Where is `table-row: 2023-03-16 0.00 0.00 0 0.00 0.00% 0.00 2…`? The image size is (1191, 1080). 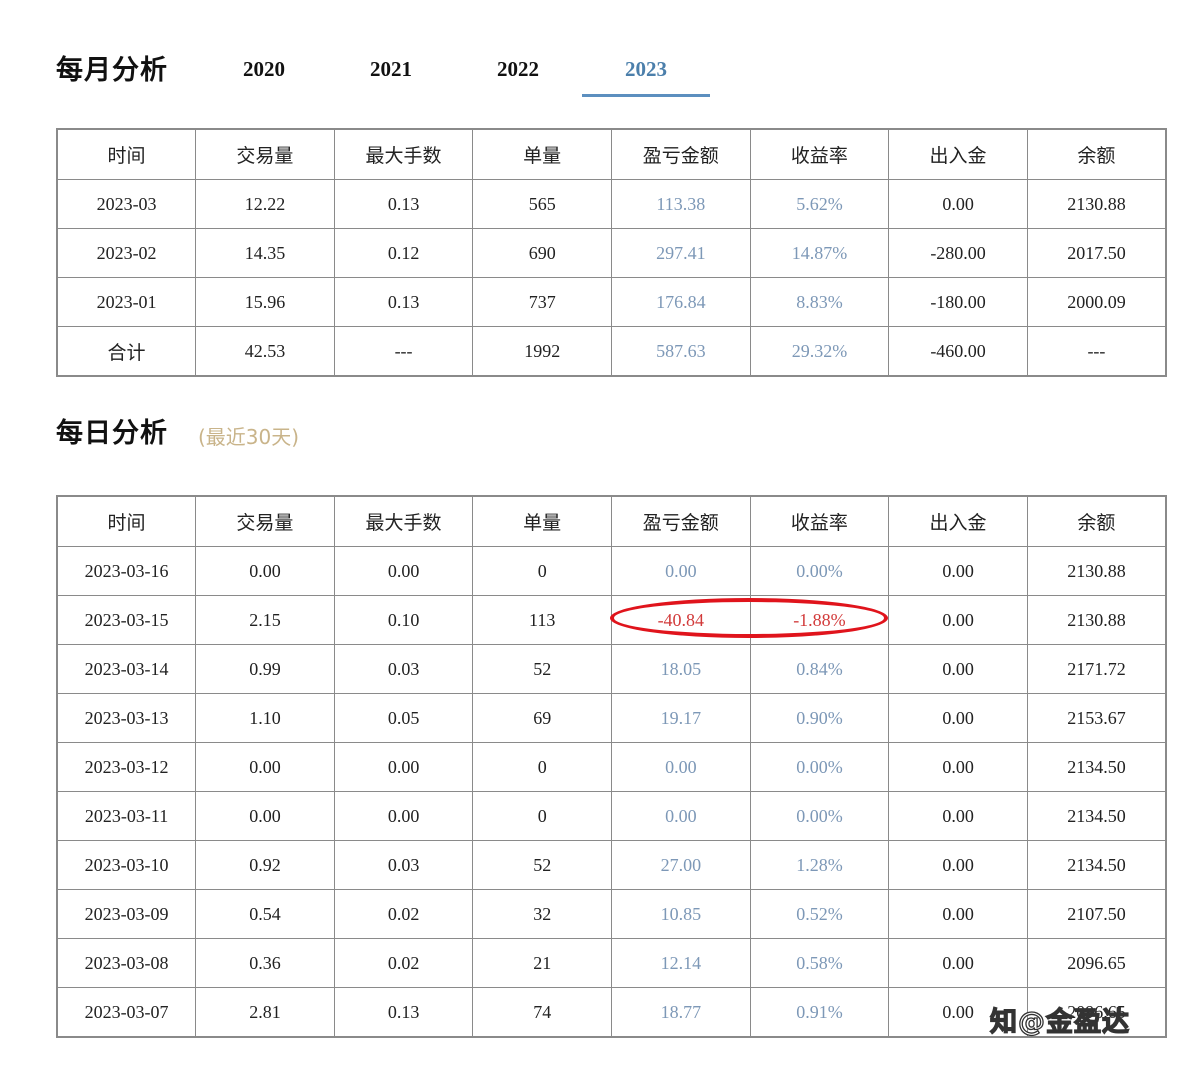 table-row: 2023-03-16 0.00 0.00 0 0.00 0.00% 0.00 2… is located at coordinates (611, 571).